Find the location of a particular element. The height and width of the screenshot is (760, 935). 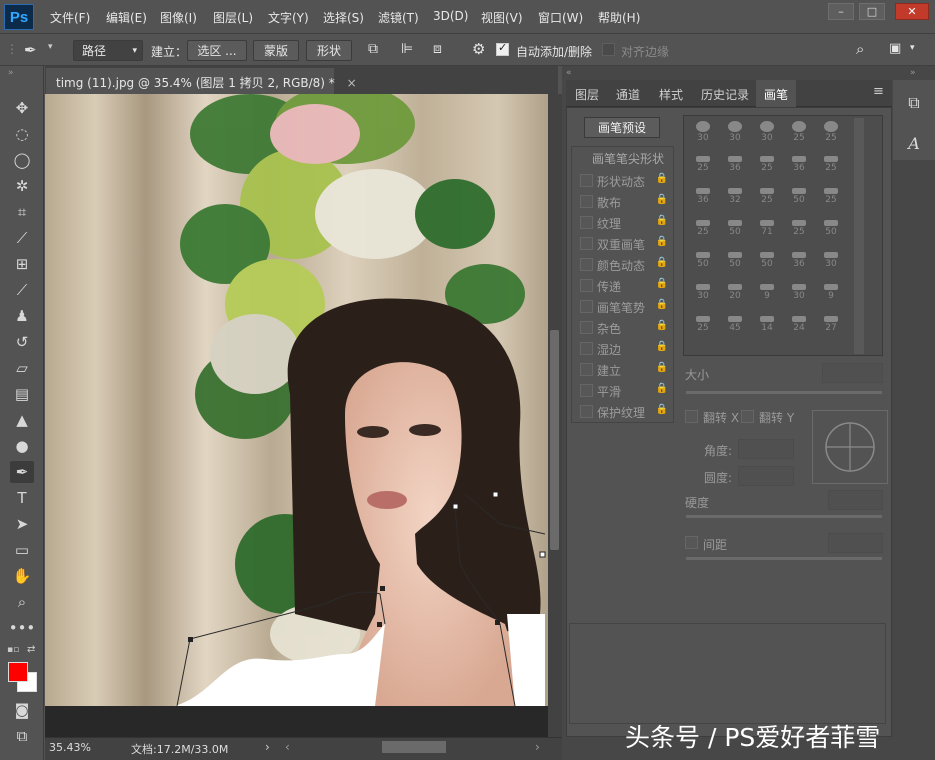

option-scattering: 散布 🔒 is located at coordinates (622, 201).